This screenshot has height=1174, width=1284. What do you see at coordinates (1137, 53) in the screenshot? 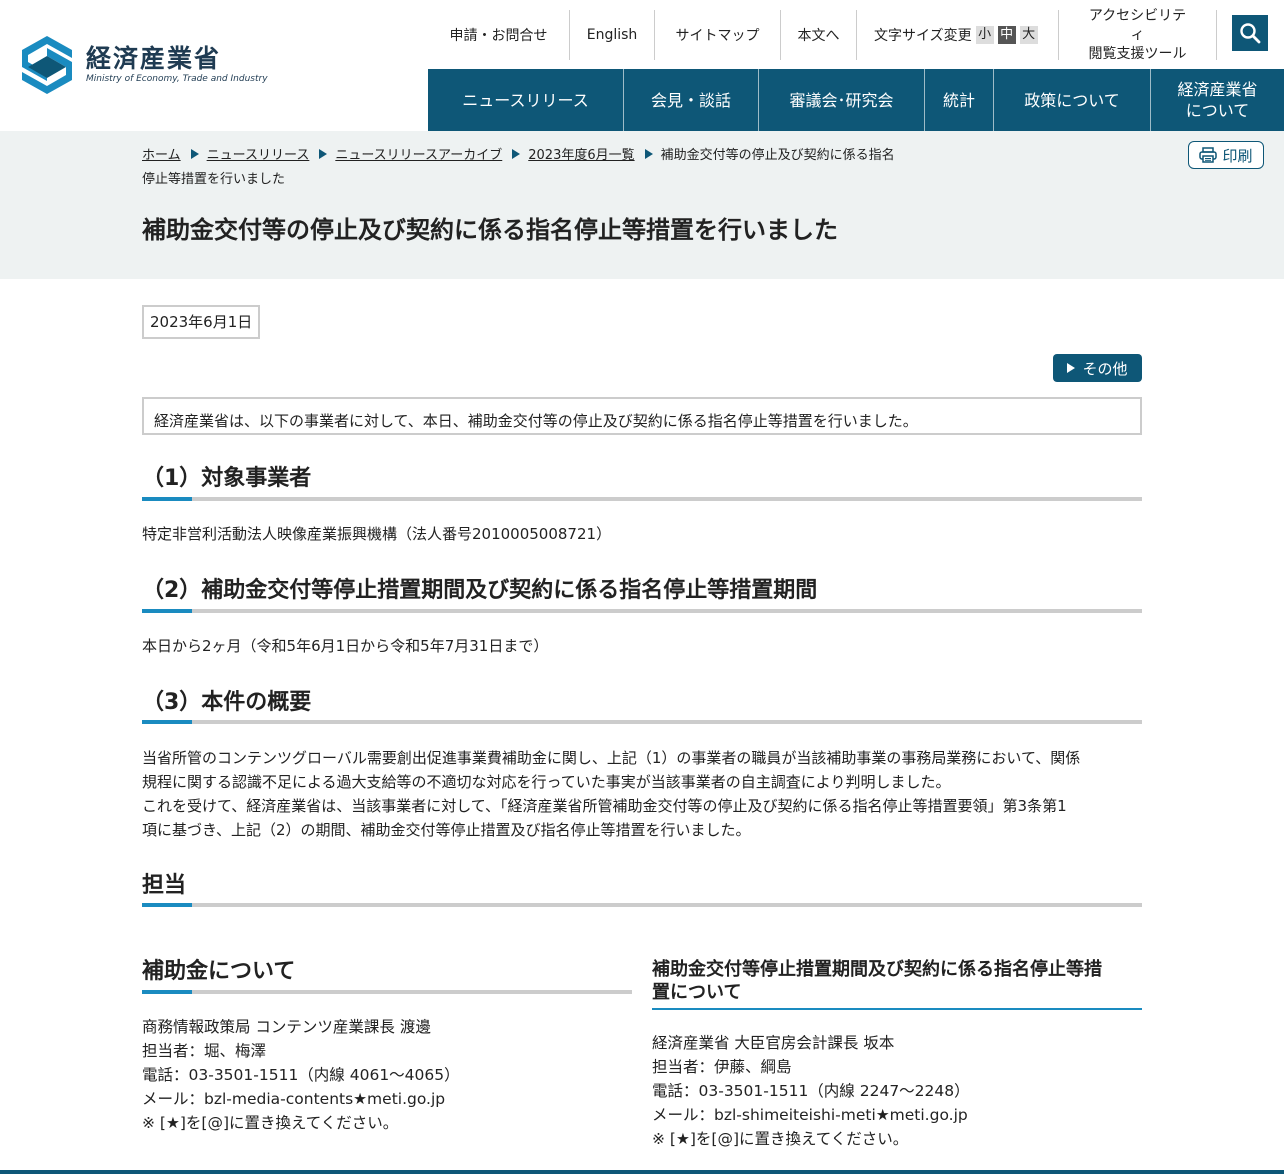
I see `accessibility-line2: 閲覧支援ツール` at bounding box center [1137, 53].